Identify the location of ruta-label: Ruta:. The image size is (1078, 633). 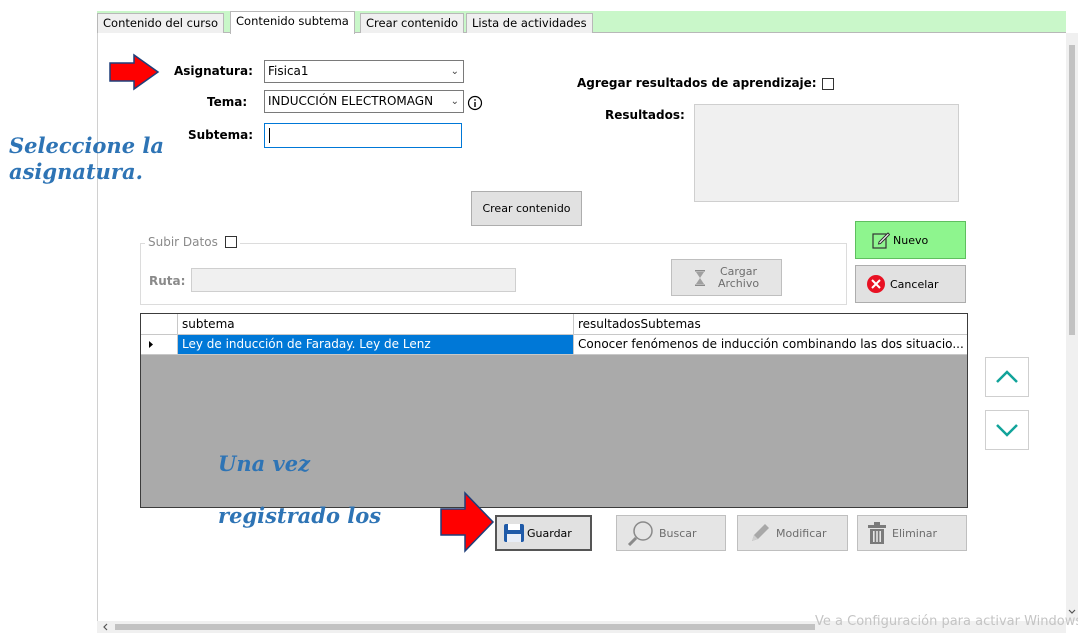
(167, 281).